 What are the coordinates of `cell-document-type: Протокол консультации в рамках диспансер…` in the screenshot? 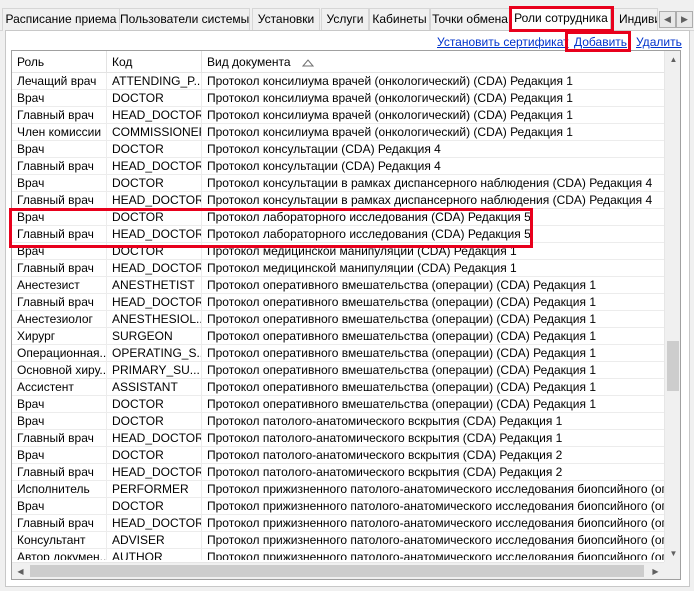 It's located at (430, 200).